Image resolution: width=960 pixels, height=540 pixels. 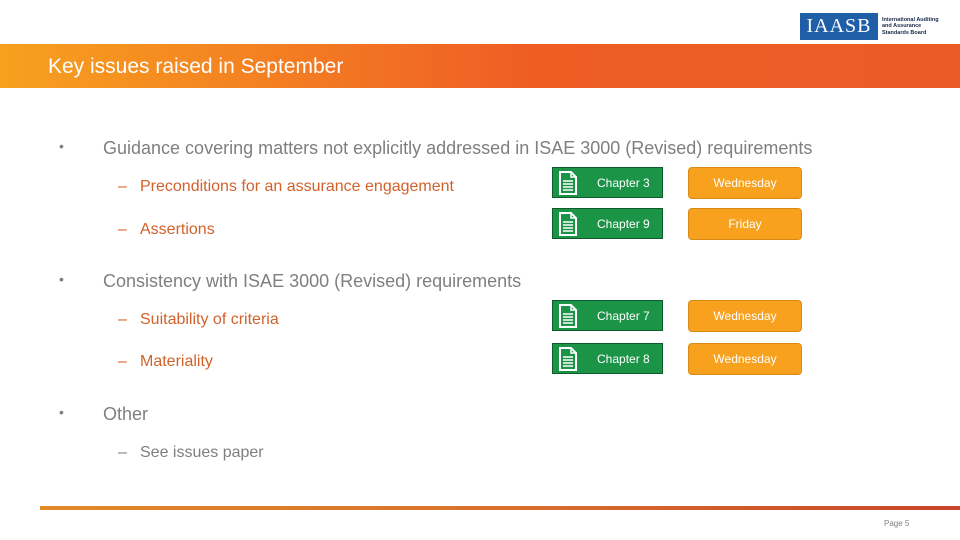 I want to click on chapter-label: Chapter 8, so click(x=623, y=359).